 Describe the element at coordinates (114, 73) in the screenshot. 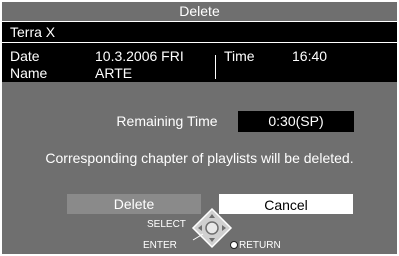

I see `name-value: ARTE` at that location.